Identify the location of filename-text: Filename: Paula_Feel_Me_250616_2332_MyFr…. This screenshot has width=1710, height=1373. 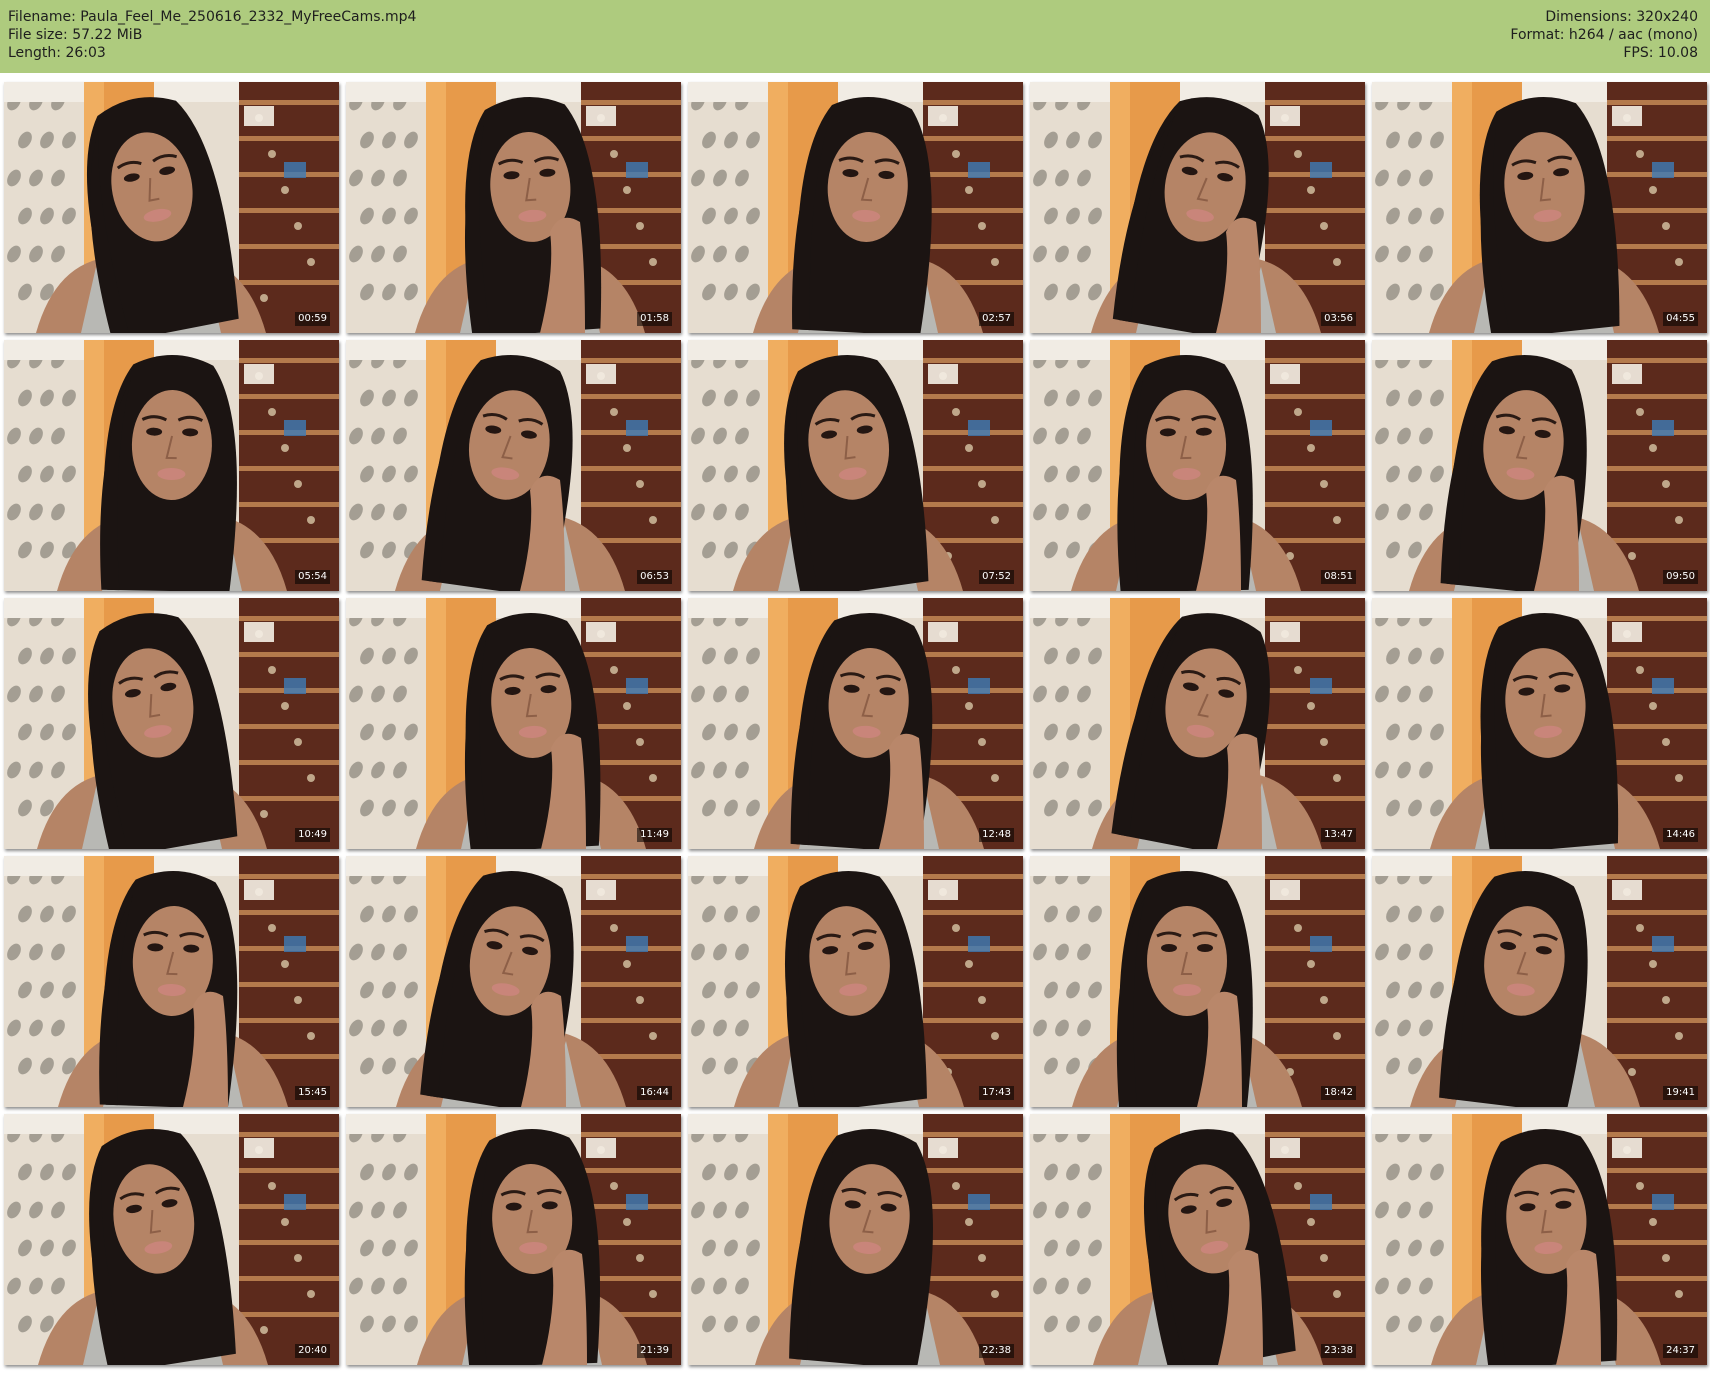
(212, 17).